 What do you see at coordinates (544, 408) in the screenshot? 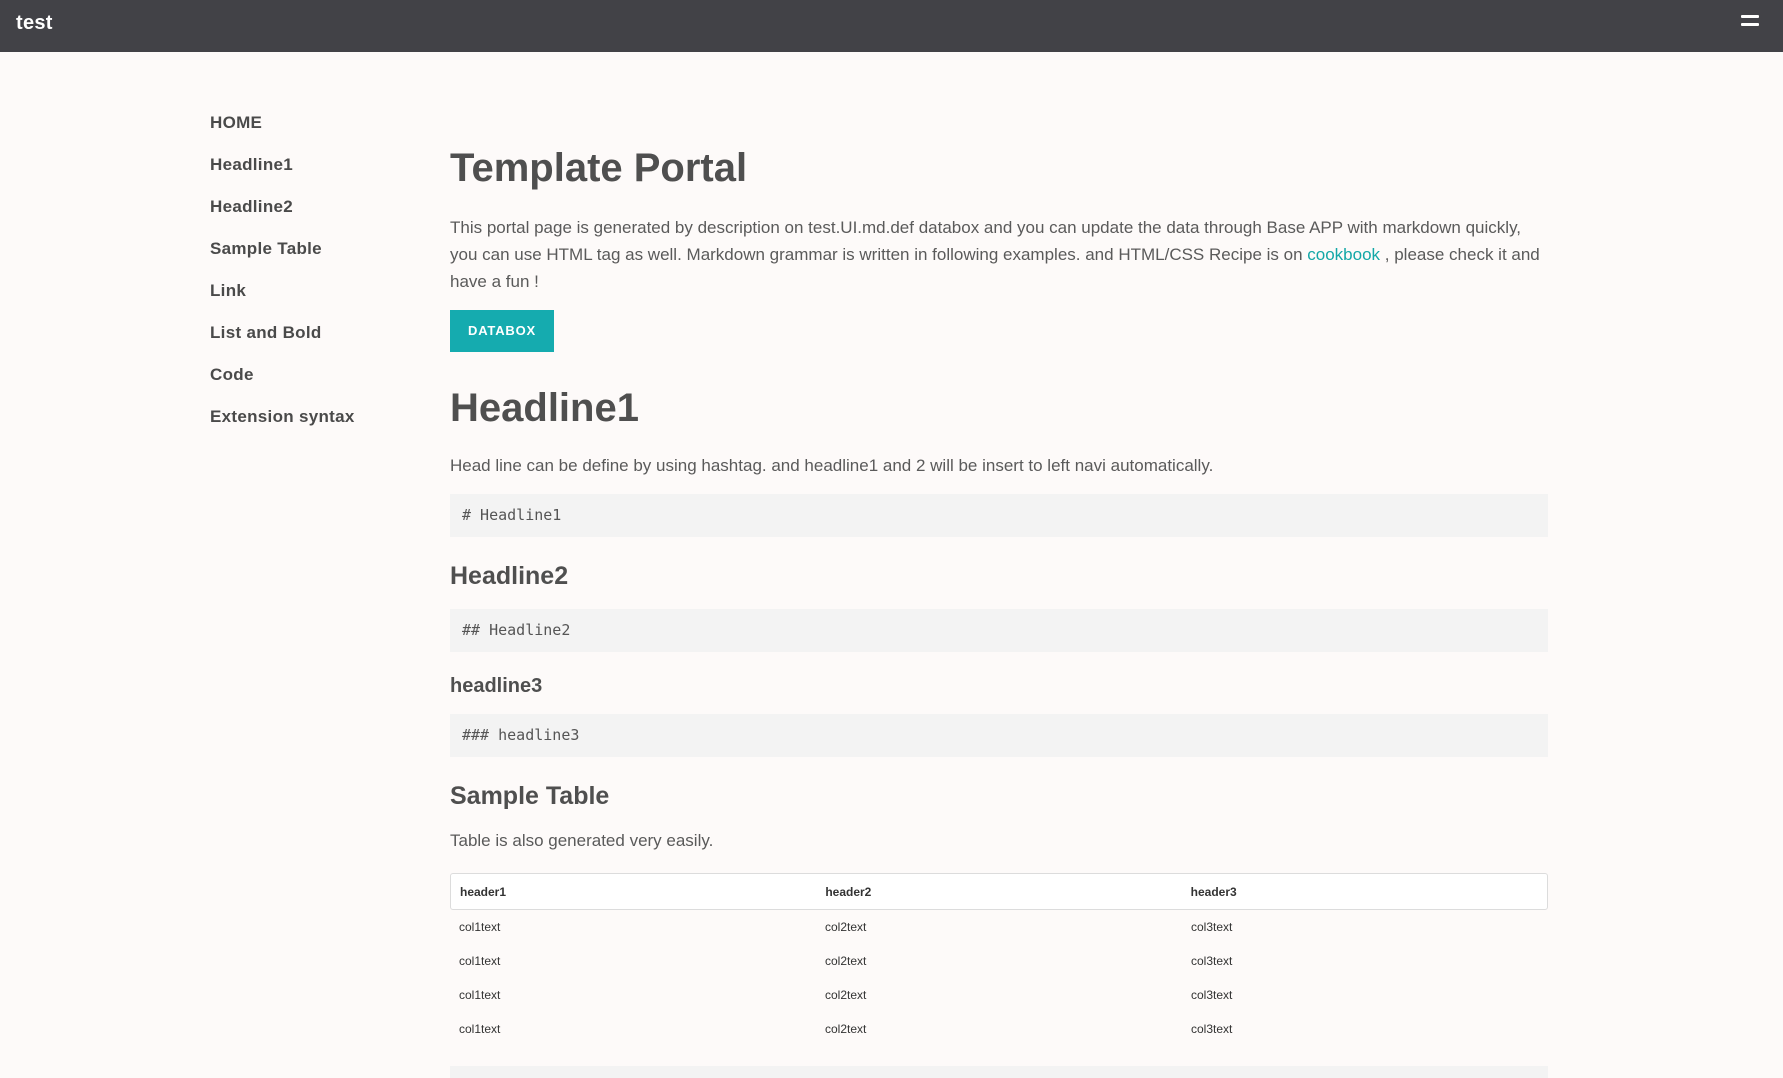
I see `headline1-heading: Headline1` at bounding box center [544, 408].